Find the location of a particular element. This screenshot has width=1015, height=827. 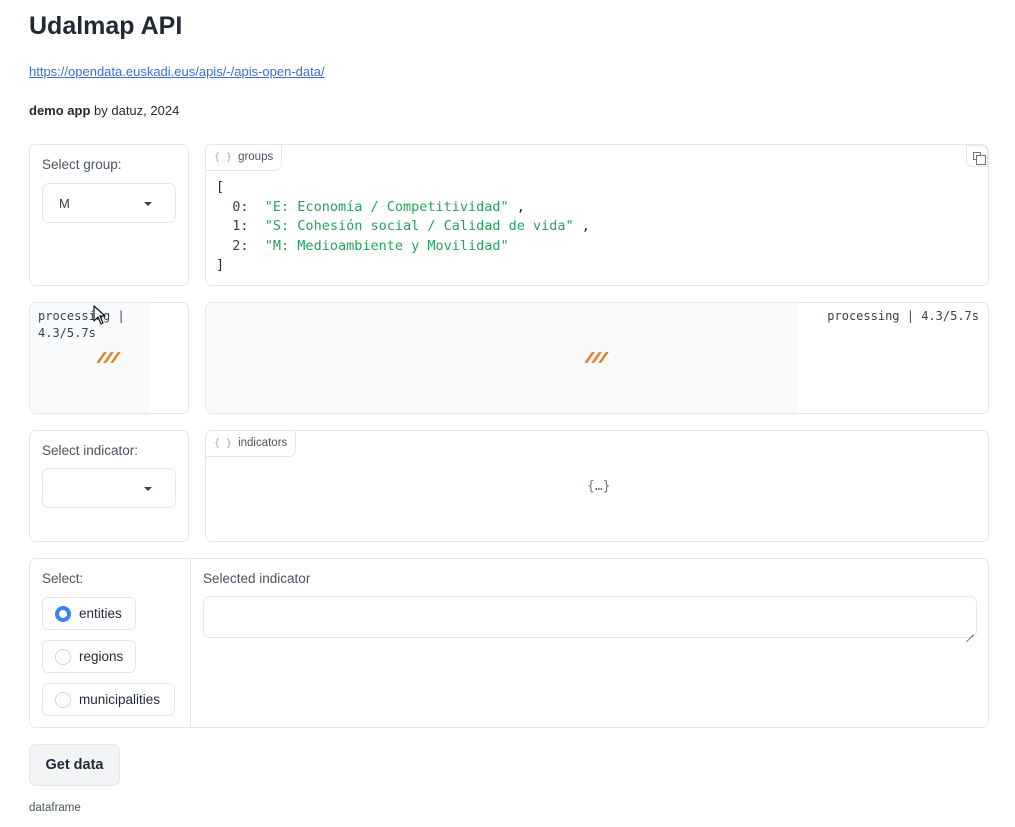

radio-municipalities: municipalities is located at coordinates (108, 699).